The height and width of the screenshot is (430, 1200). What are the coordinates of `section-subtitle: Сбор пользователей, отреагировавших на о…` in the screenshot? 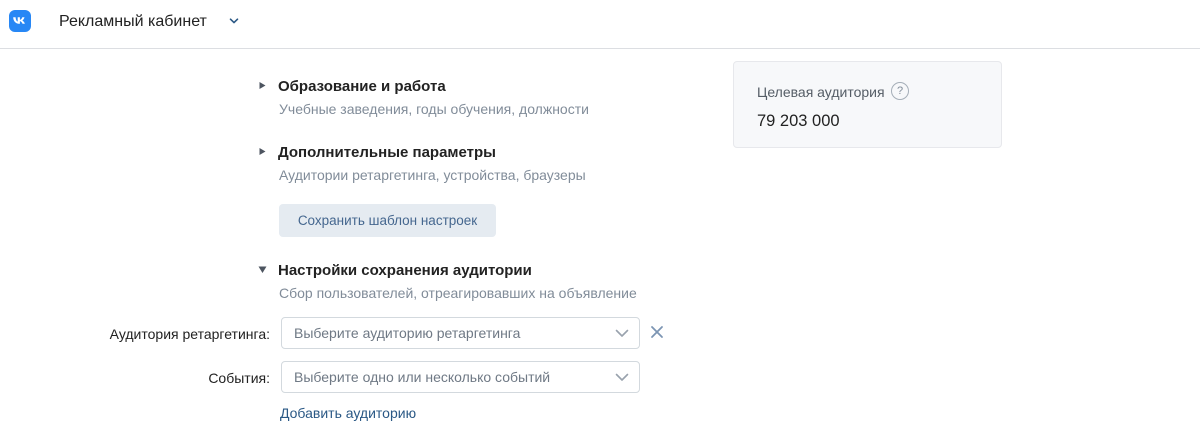 It's located at (458, 293).